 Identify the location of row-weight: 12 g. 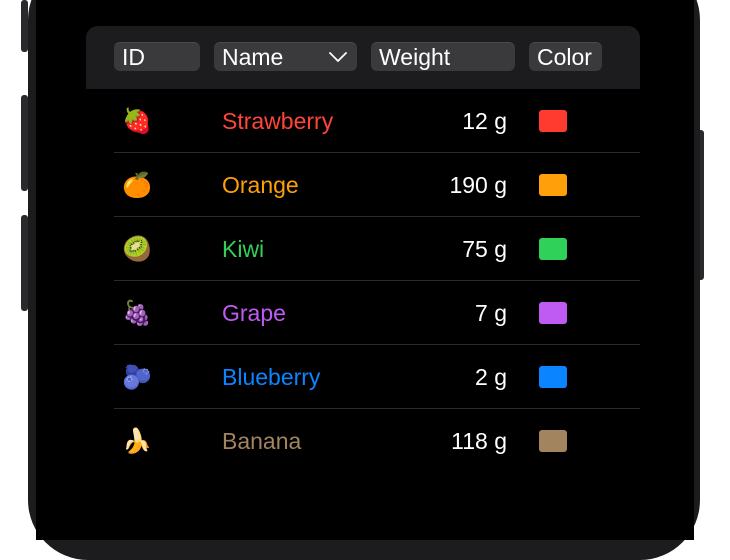
(484, 121).